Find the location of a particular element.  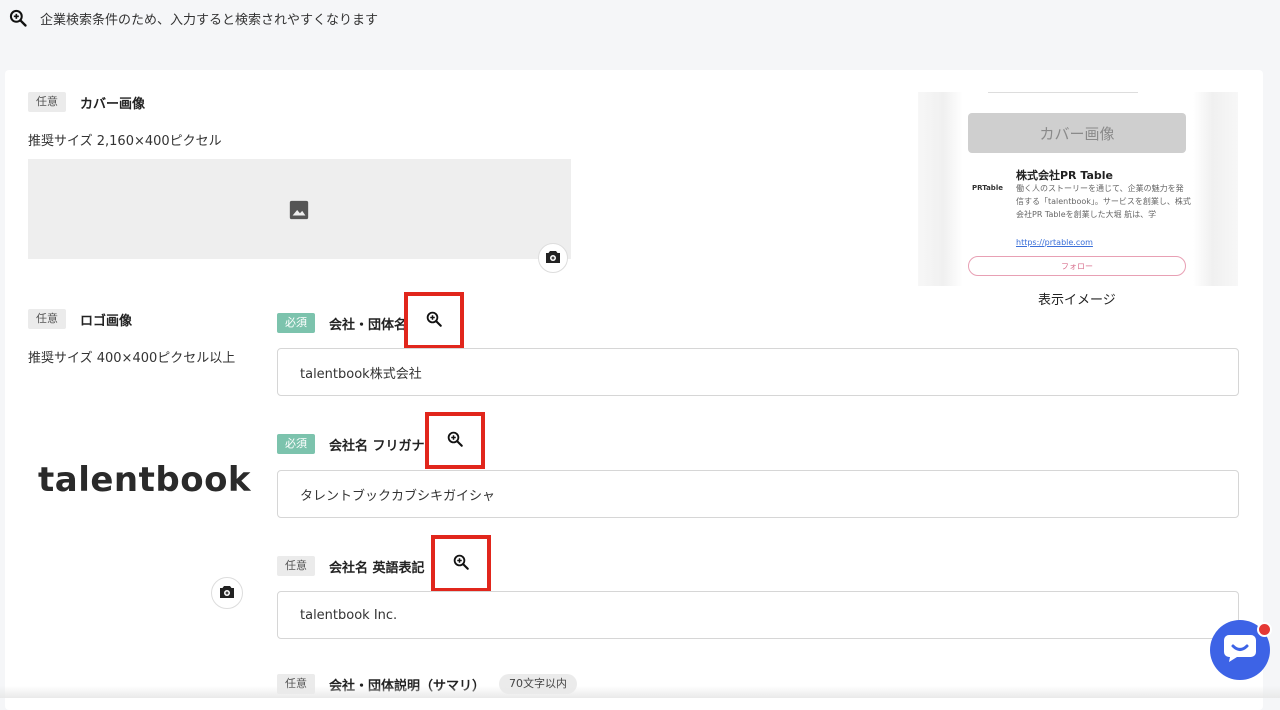

cover-title: カバー画像 is located at coordinates (113, 104).